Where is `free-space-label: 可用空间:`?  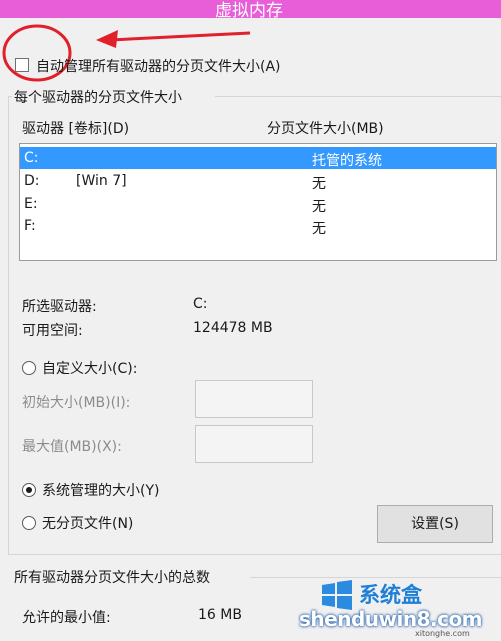
free-space-label: 可用空间: is located at coordinates (52, 331).